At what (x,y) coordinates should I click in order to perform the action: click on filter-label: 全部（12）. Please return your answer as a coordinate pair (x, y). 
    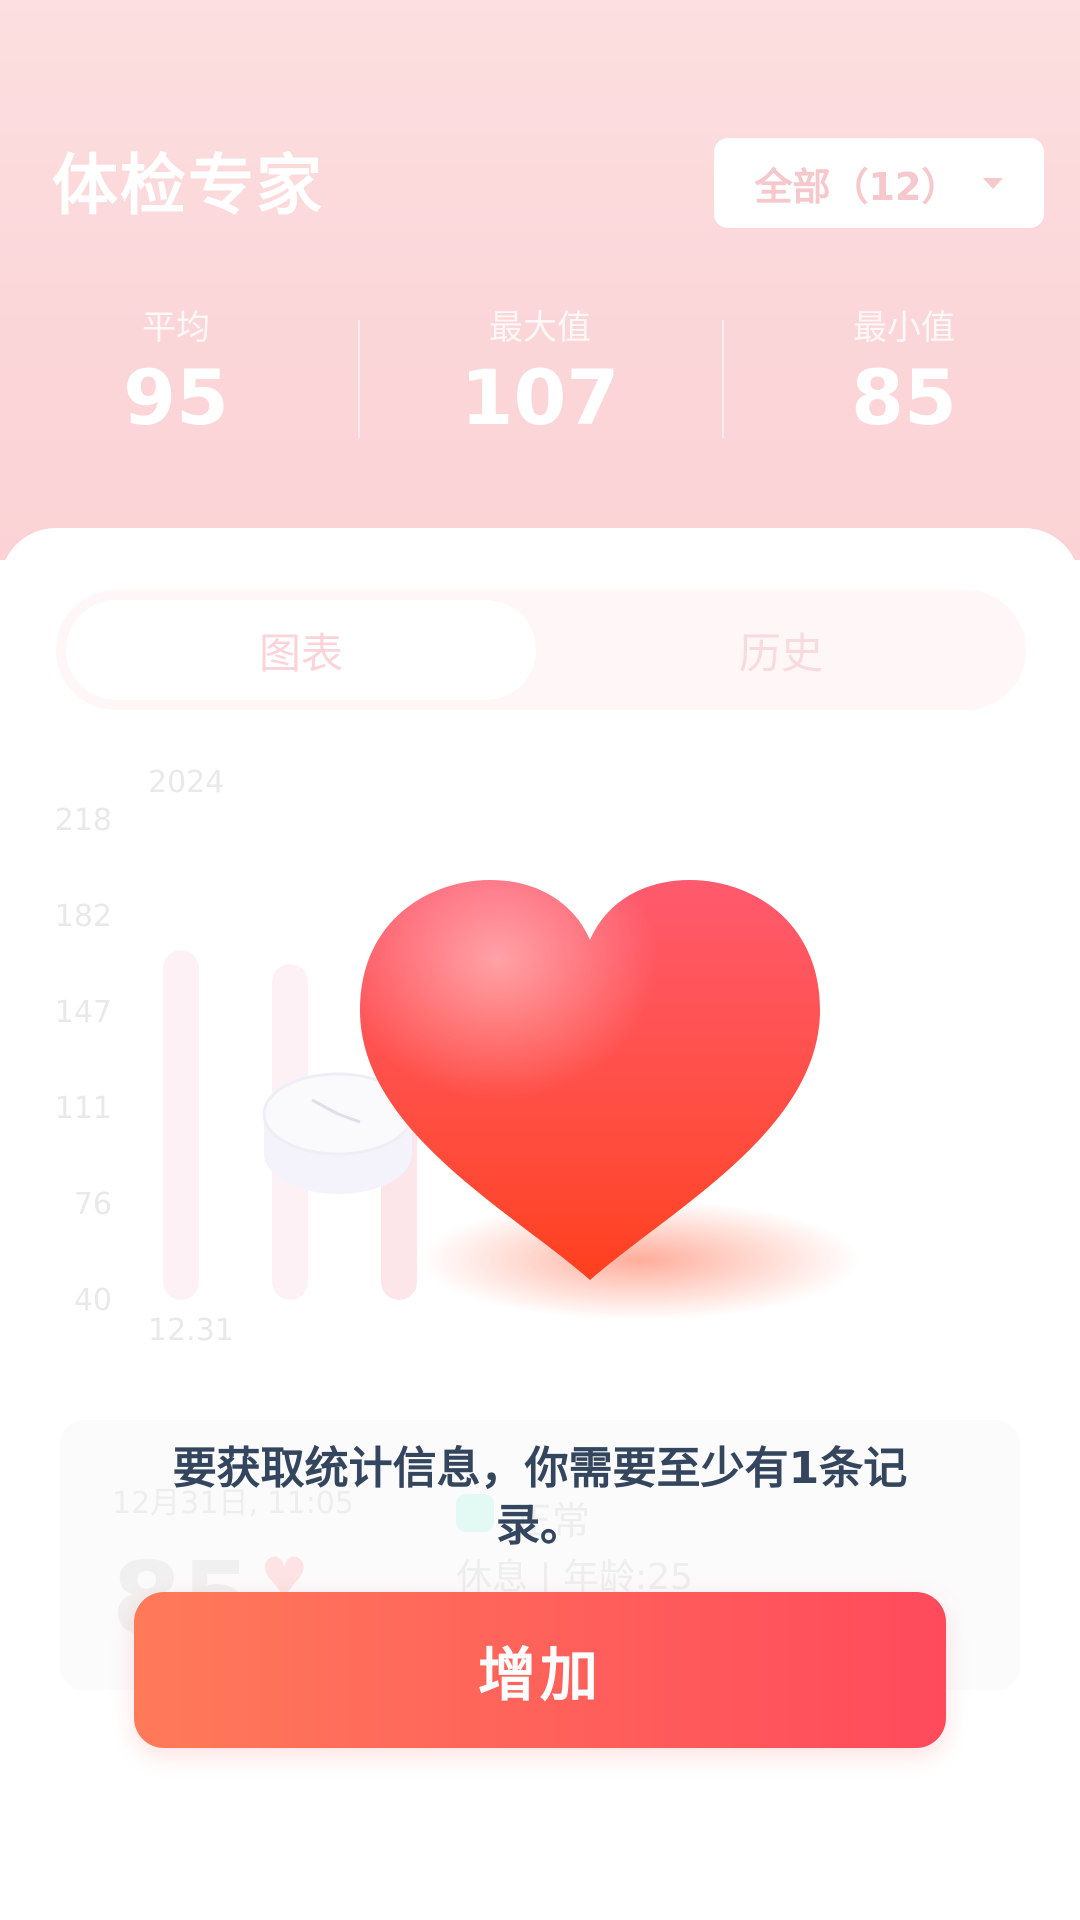
    Looking at the image, I should click on (857, 186).